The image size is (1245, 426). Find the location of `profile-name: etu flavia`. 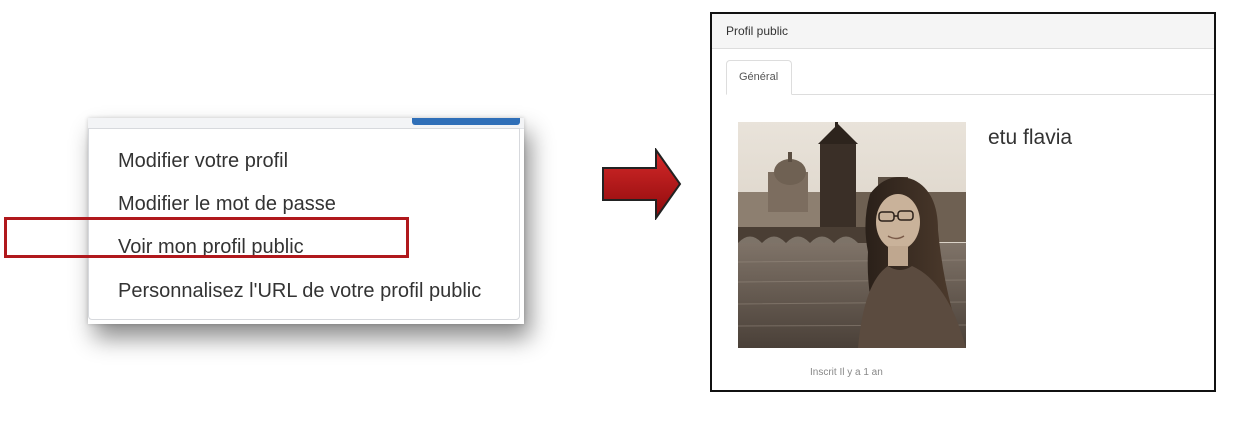

profile-name: etu flavia is located at coordinates (1030, 137).